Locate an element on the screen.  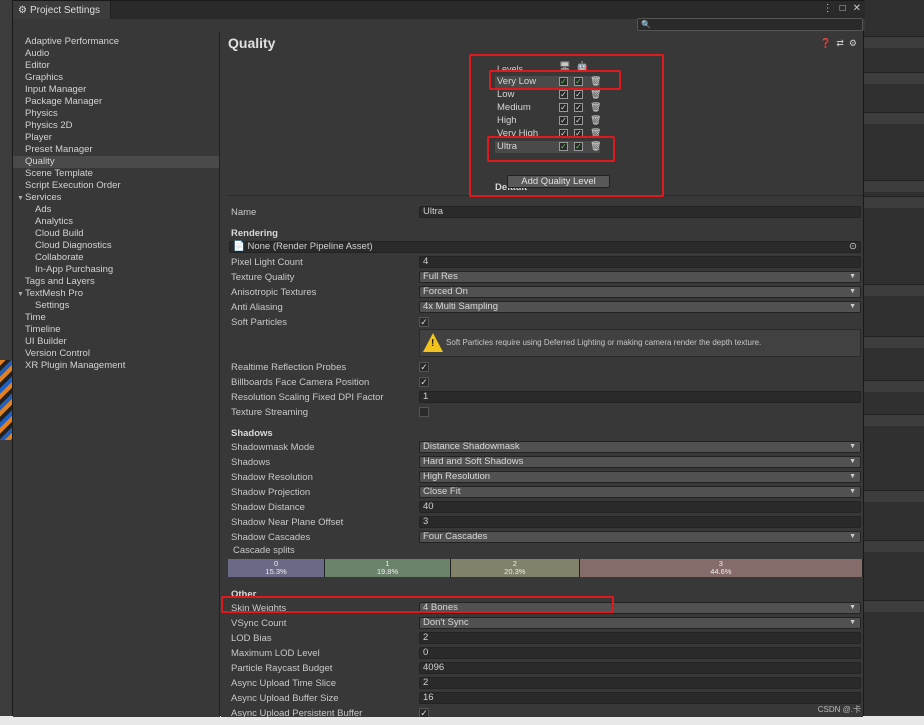
name-field: Ultra is located at coordinates (640, 212).